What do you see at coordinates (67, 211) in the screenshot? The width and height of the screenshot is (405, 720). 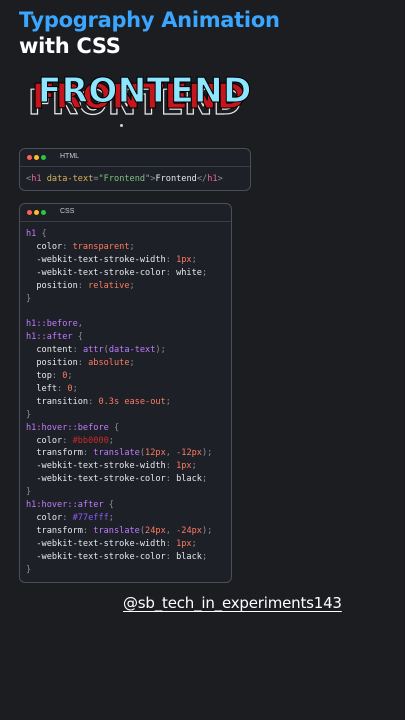 I see `css-window-label: CSS` at bounding box center [67, 211].